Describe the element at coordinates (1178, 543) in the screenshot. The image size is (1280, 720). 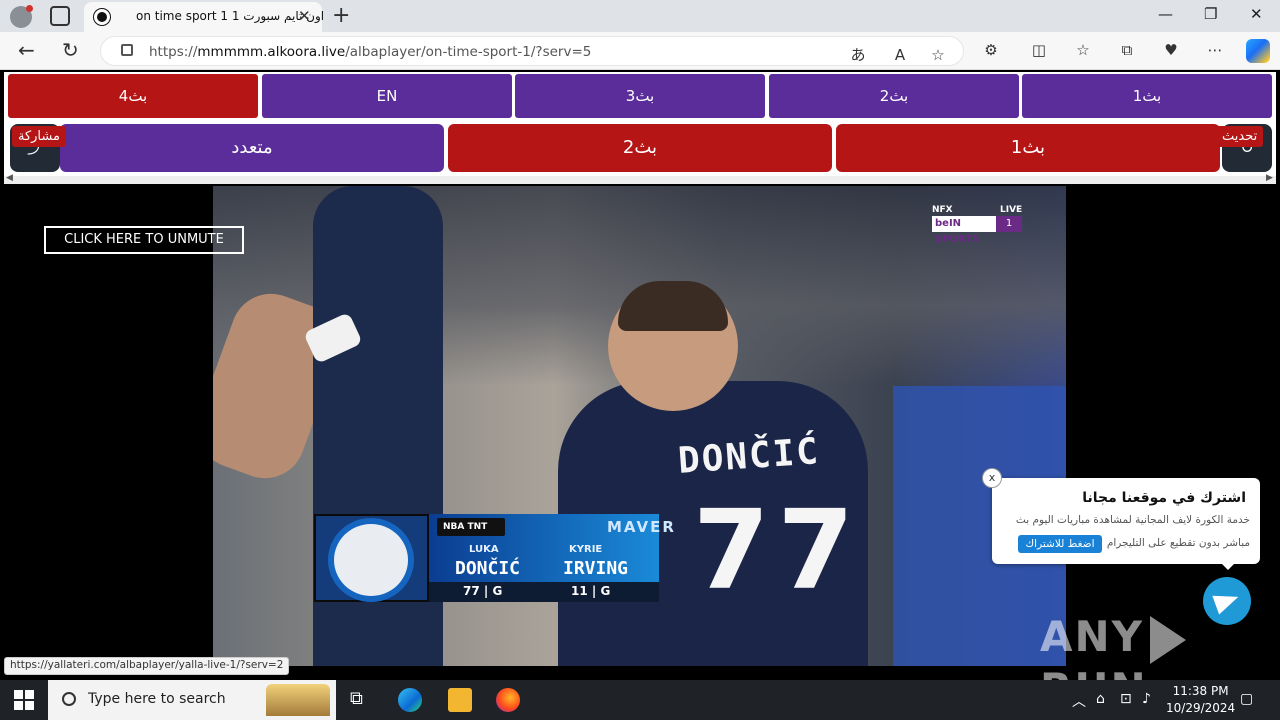
I see `popup-description-2: مباشر بدون تقطيع على التليجرام` at that location.